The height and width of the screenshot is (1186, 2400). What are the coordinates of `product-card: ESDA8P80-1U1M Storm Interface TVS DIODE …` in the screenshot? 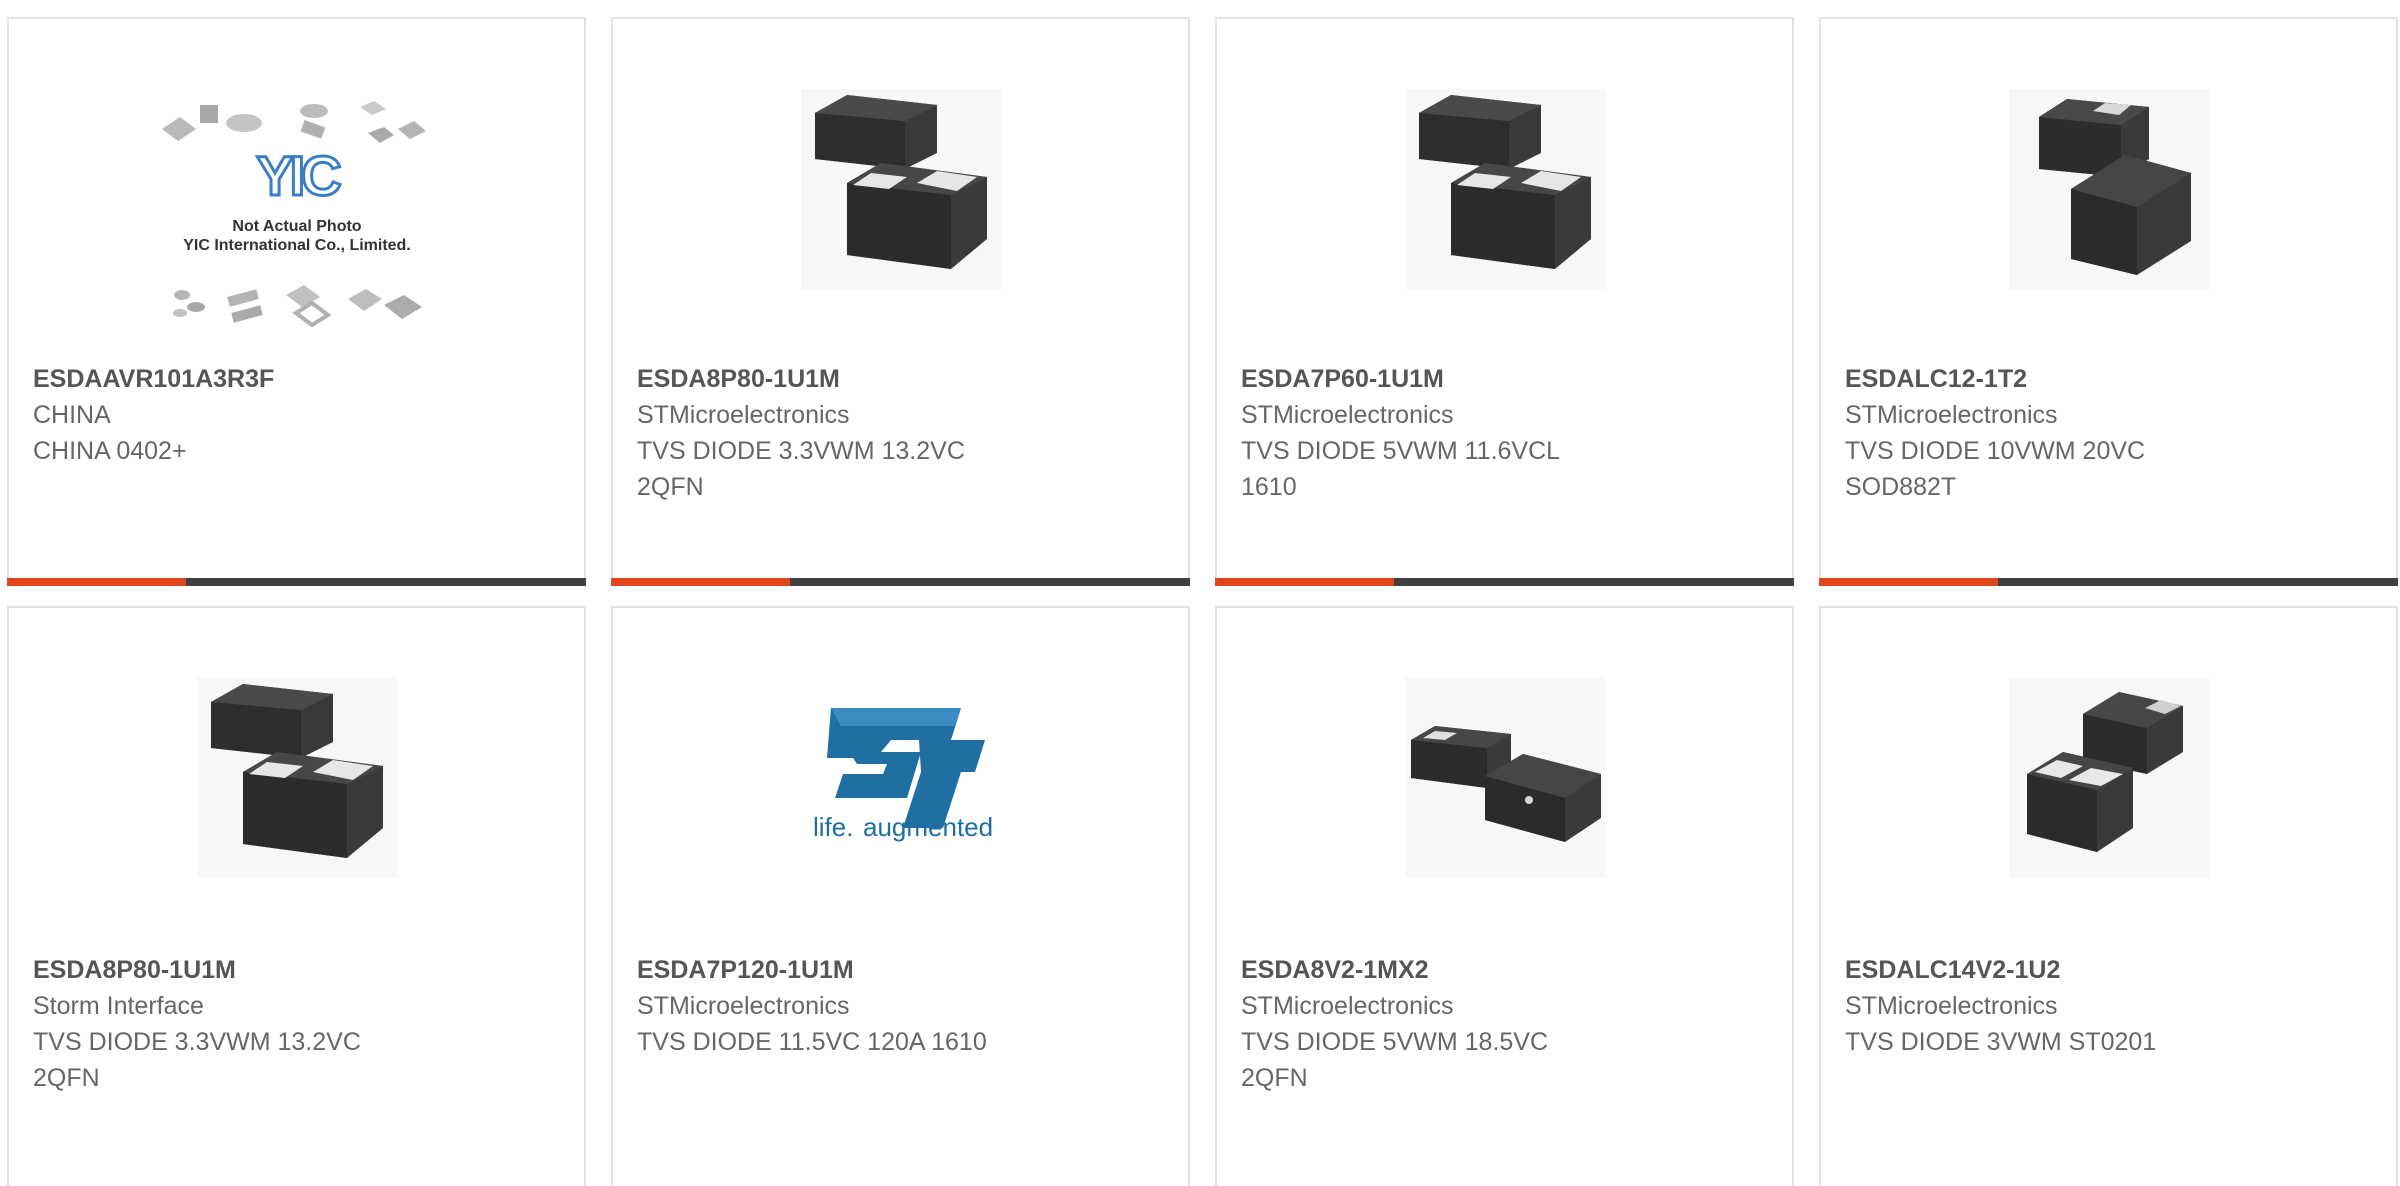 It's located at (296, 896).